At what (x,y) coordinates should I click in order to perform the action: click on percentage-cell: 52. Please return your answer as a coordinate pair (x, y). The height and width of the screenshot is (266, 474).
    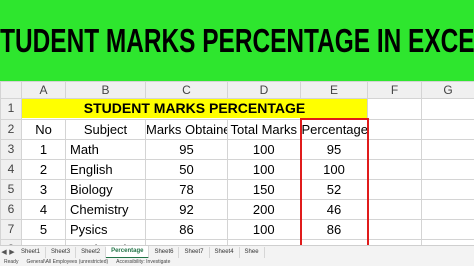
    Looking at the image, I should click on (334, 189).